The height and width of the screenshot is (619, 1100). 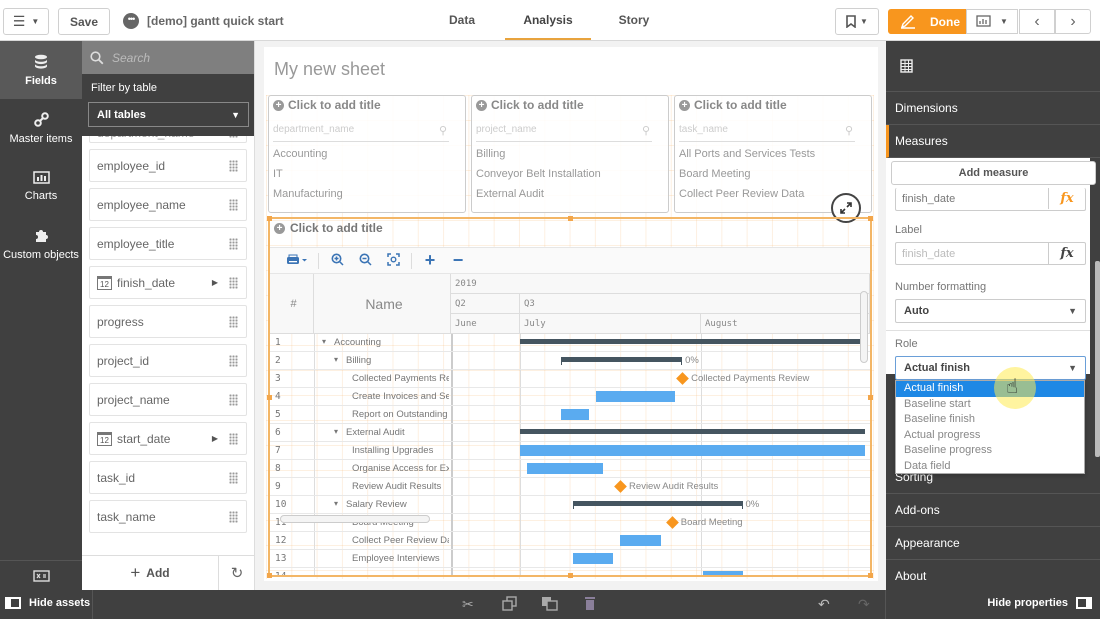 I want to click on add-field-button: + Add, so click(x=150, y=573).